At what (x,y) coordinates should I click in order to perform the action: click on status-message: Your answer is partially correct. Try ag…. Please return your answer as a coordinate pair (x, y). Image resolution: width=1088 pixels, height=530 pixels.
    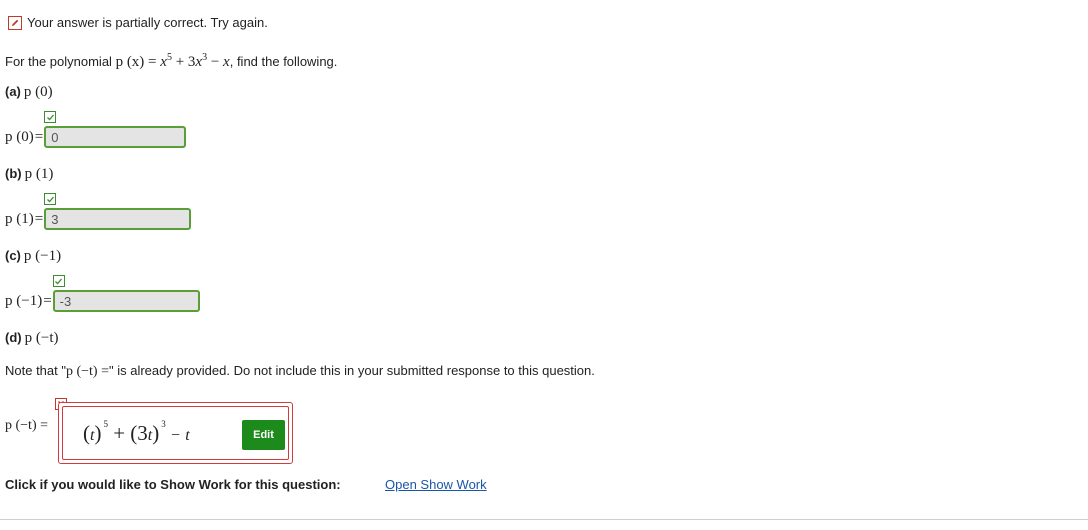
    Looking at the image, I should click on (138, 22).